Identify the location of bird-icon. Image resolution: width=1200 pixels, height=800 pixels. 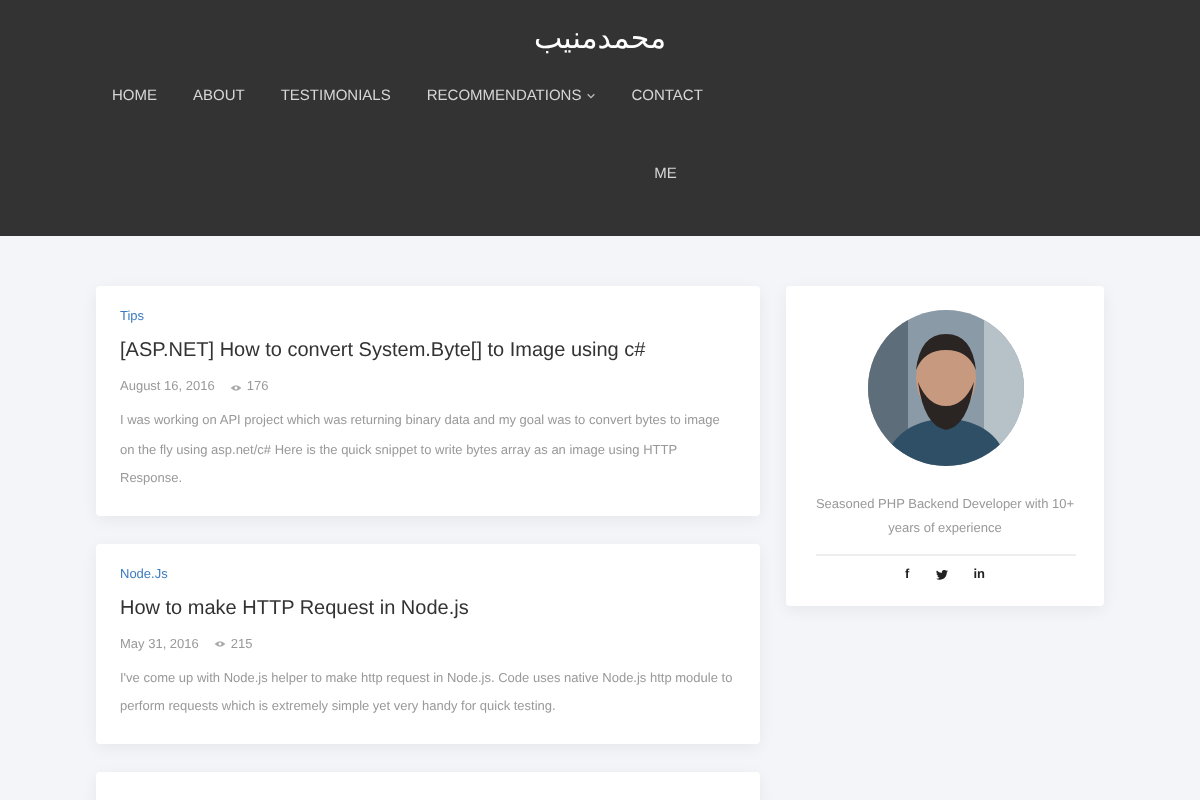
(941, 575).